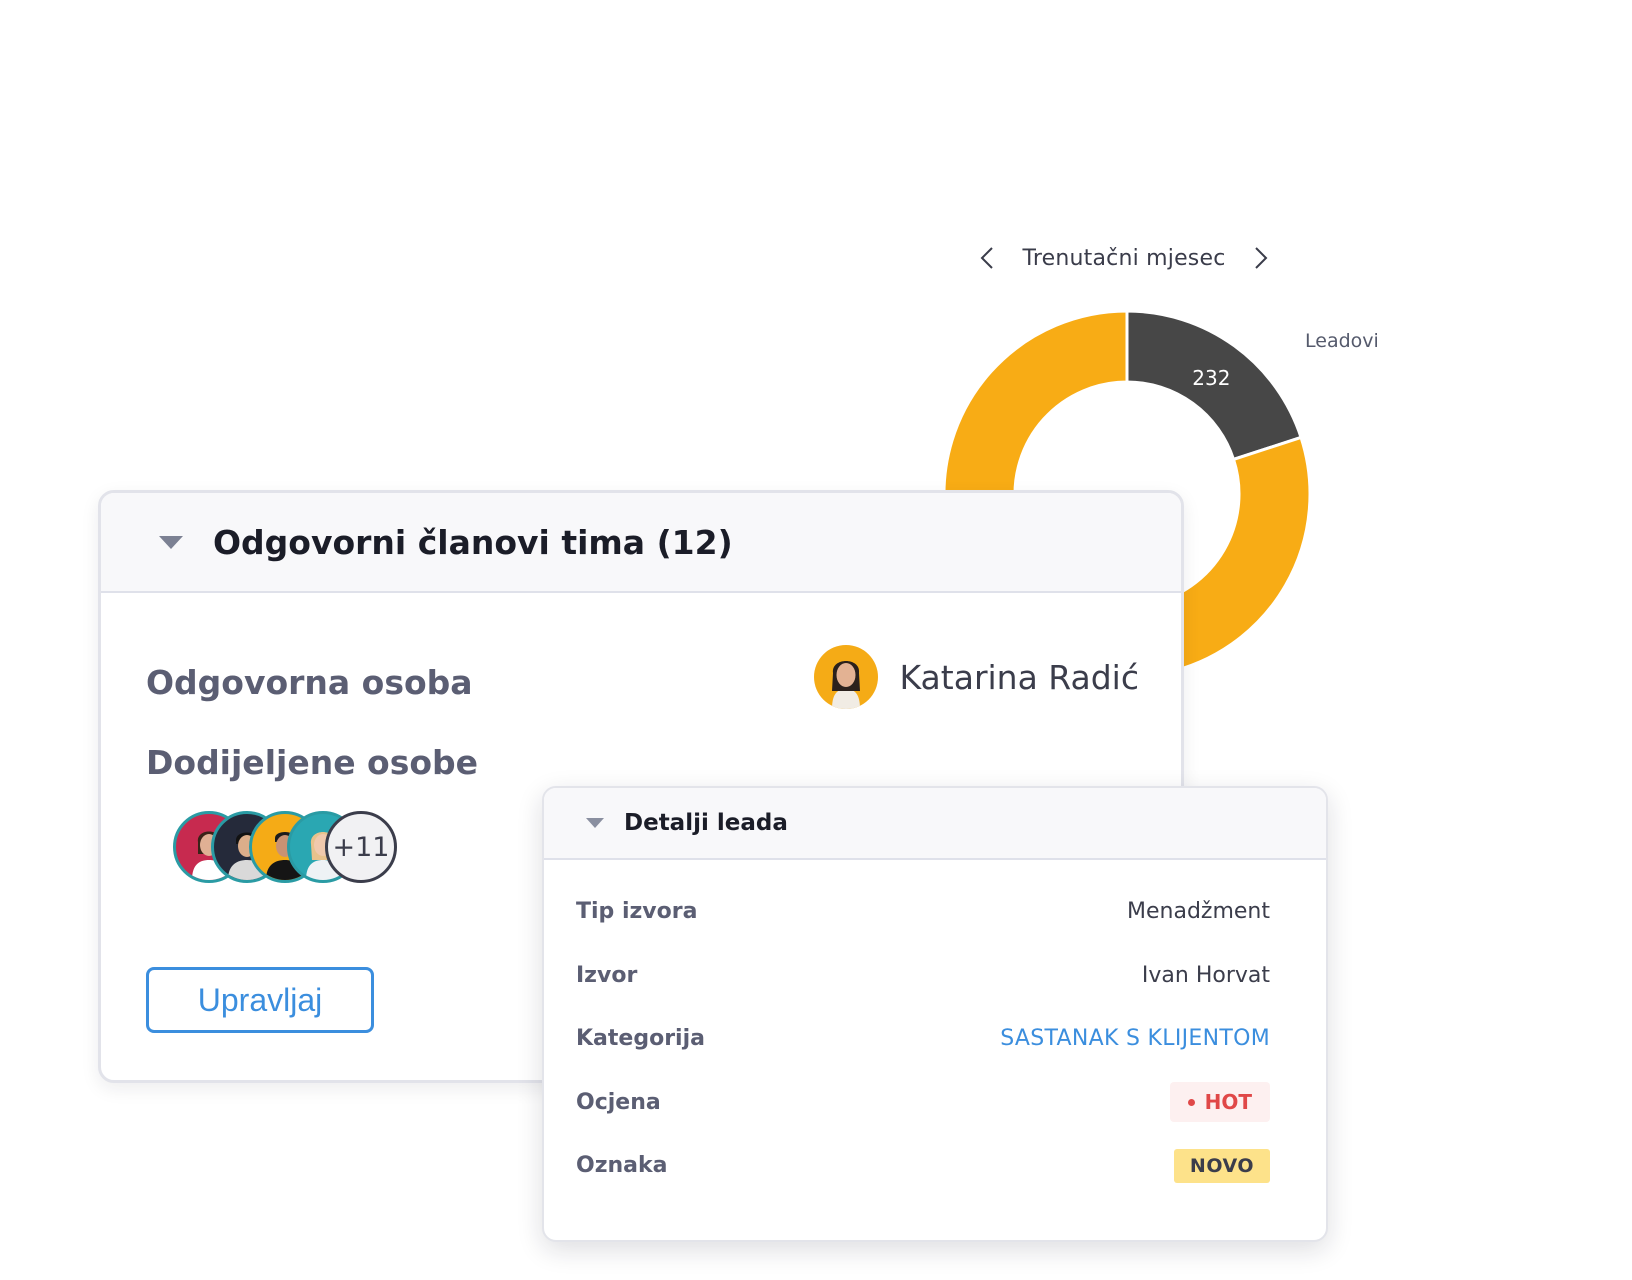 The image size is (1632, 1280). Describe the element at coordinates (1135, 1038) in the screenshot. I see `category-link: SASTANAK S KLIJENTOM` at that location.